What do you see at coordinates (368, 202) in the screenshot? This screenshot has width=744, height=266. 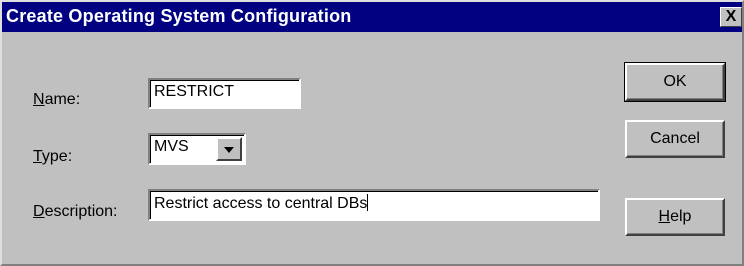 I see `text-cursor` at bounding box center [368, 202].